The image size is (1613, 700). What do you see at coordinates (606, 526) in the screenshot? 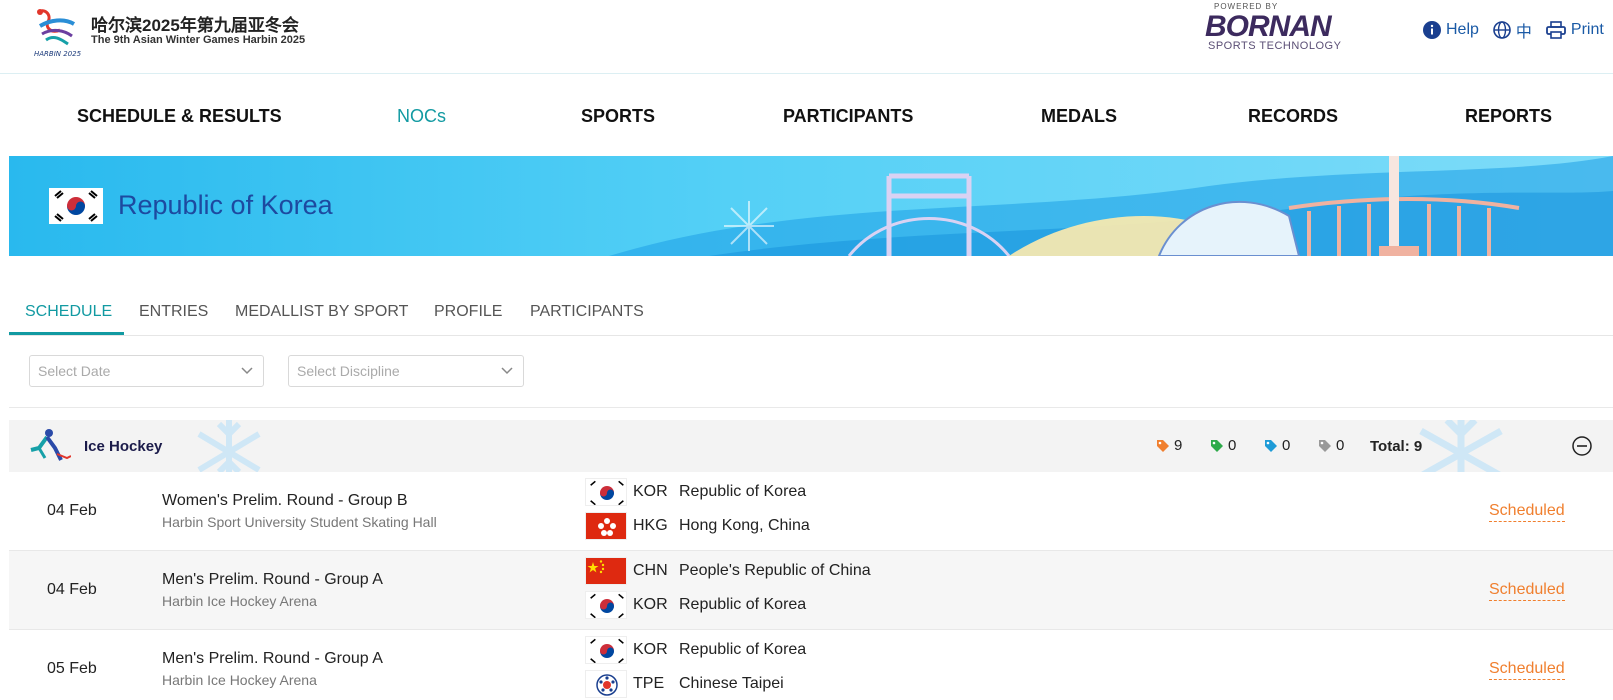
I see `hkg-flag-icon` at bounding box center [606, 526].